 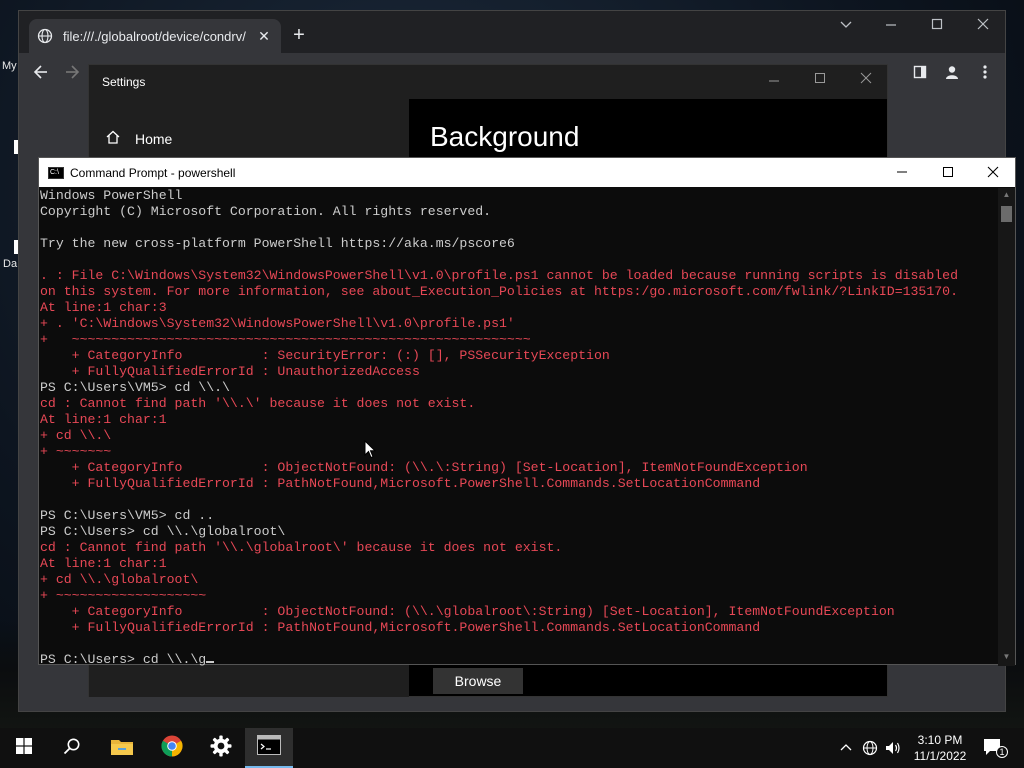 I want to click on globe-icon, so click(x=45, y=36).